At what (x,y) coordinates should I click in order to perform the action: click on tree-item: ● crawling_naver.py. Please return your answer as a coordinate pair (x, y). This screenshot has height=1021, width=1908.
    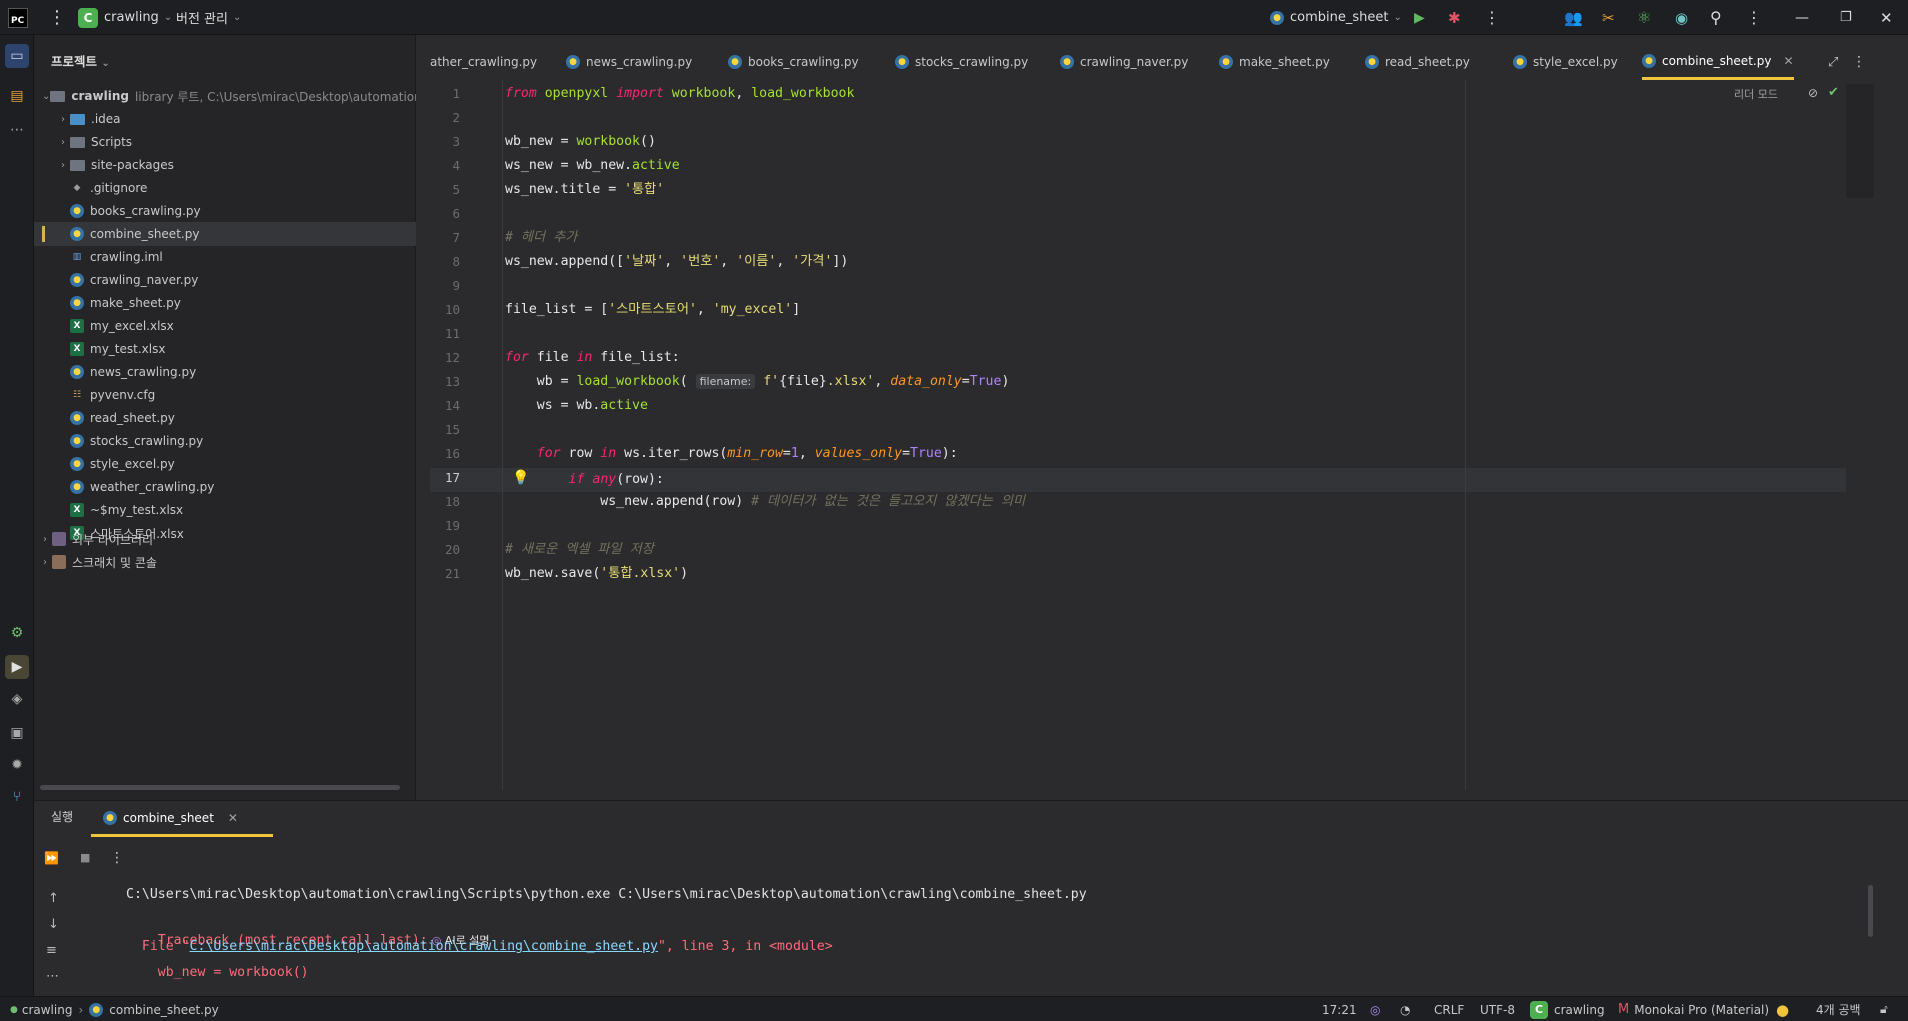
    Looking at the image, I should click on (225, 280).